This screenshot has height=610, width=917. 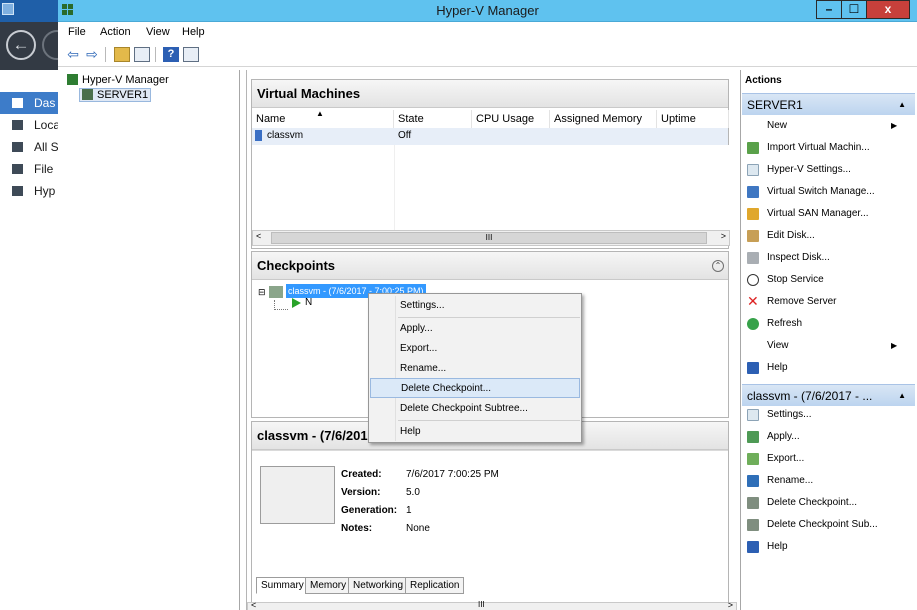 What do you see at coordinates (282, 585) in the screenshot?
I see `tab-summary: Summary` at bounding box center [282, 585].